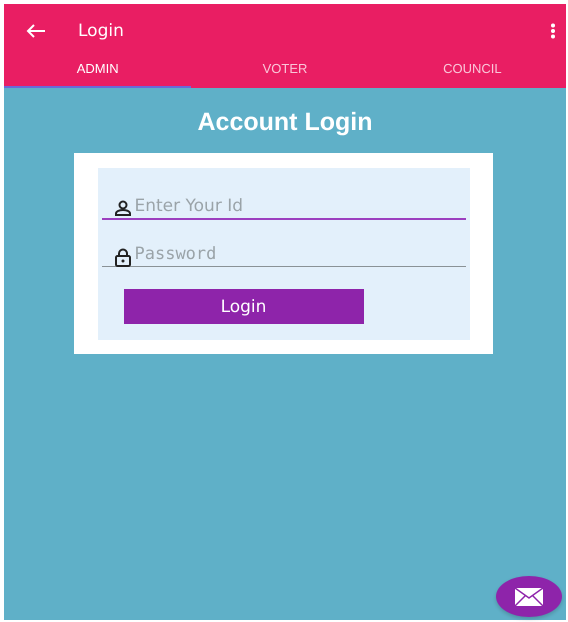 The width and height of the screenshot is (568, 622). What do you see at coordinates (284, 255) in the screenshot?
I see `input-field: Password` at bounding box center [284, 255].